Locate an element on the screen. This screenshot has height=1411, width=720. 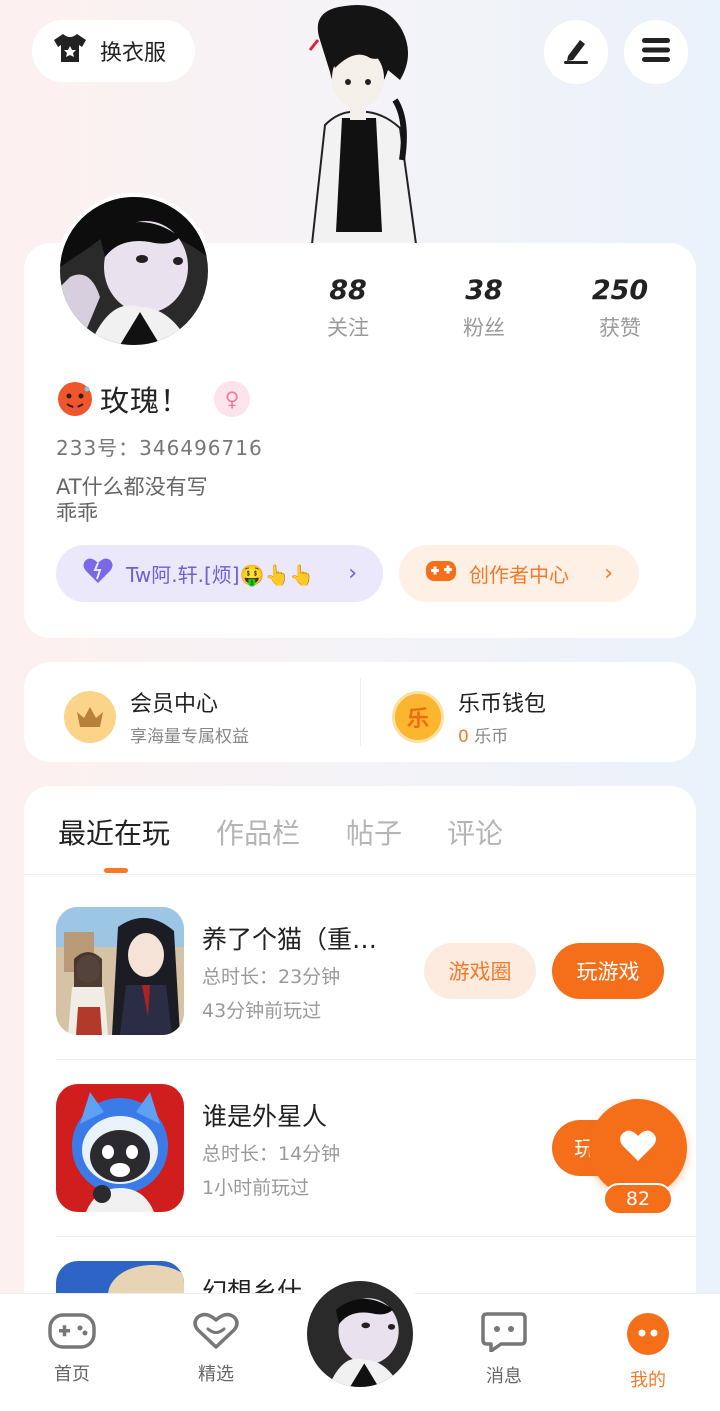
nav-me: 我的 is located at coordinates (648, 1352).